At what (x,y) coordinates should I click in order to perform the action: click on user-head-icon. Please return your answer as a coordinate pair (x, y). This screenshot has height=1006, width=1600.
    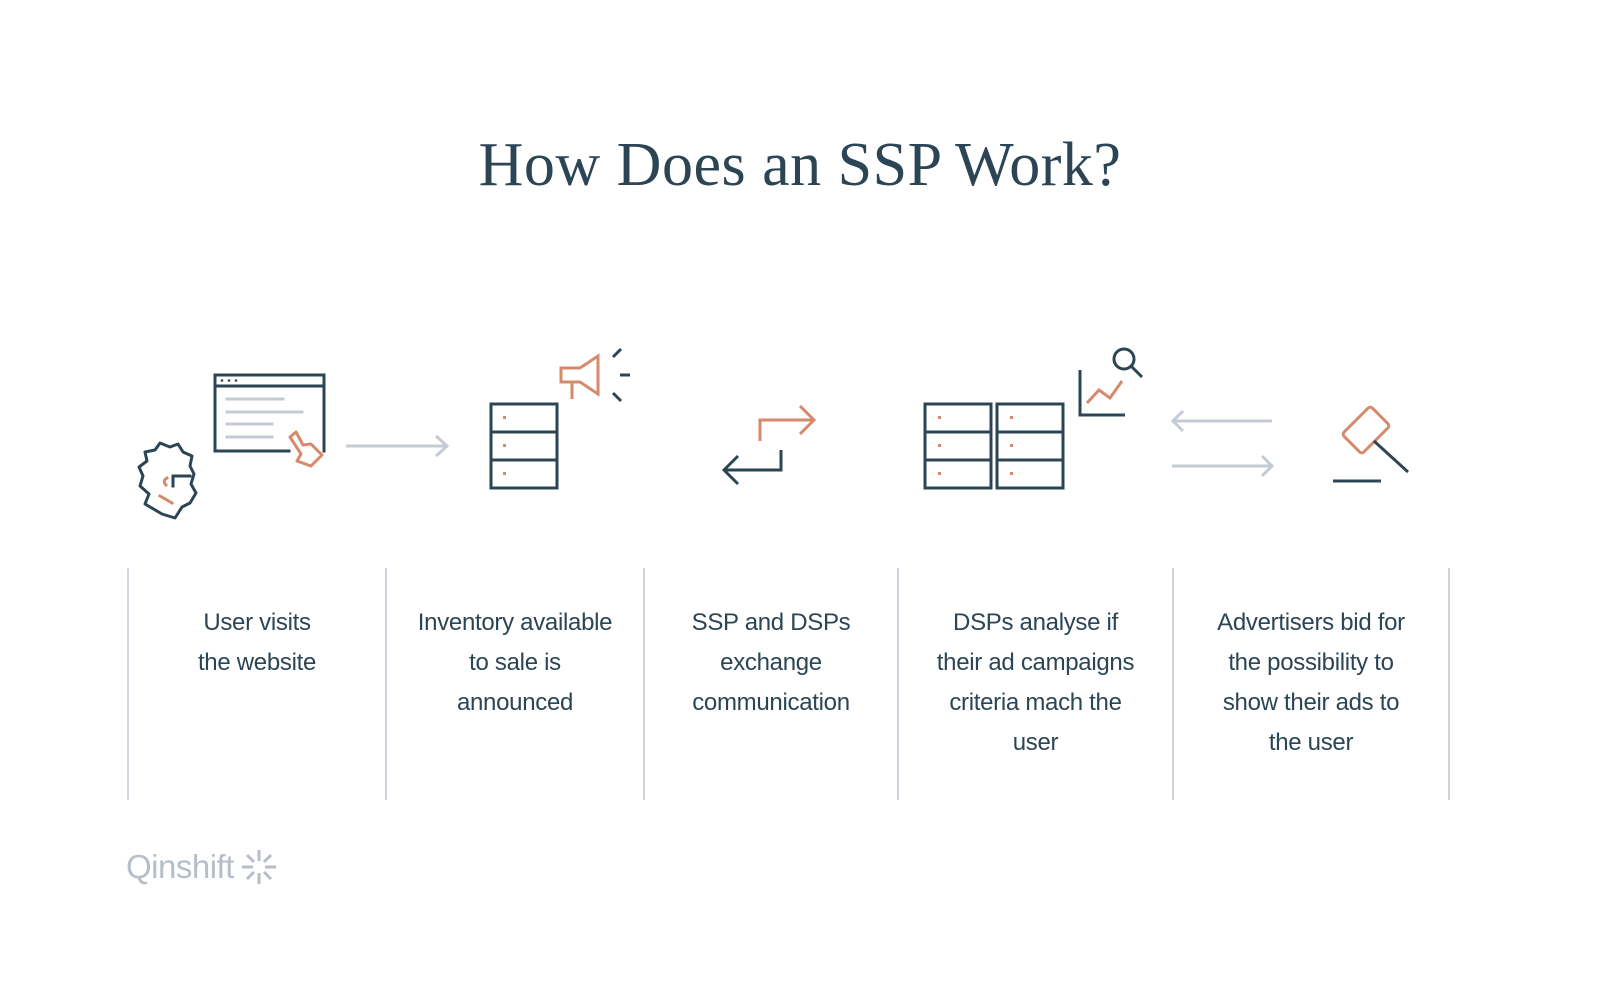
    Looking at the image, I should click on (167, 480).